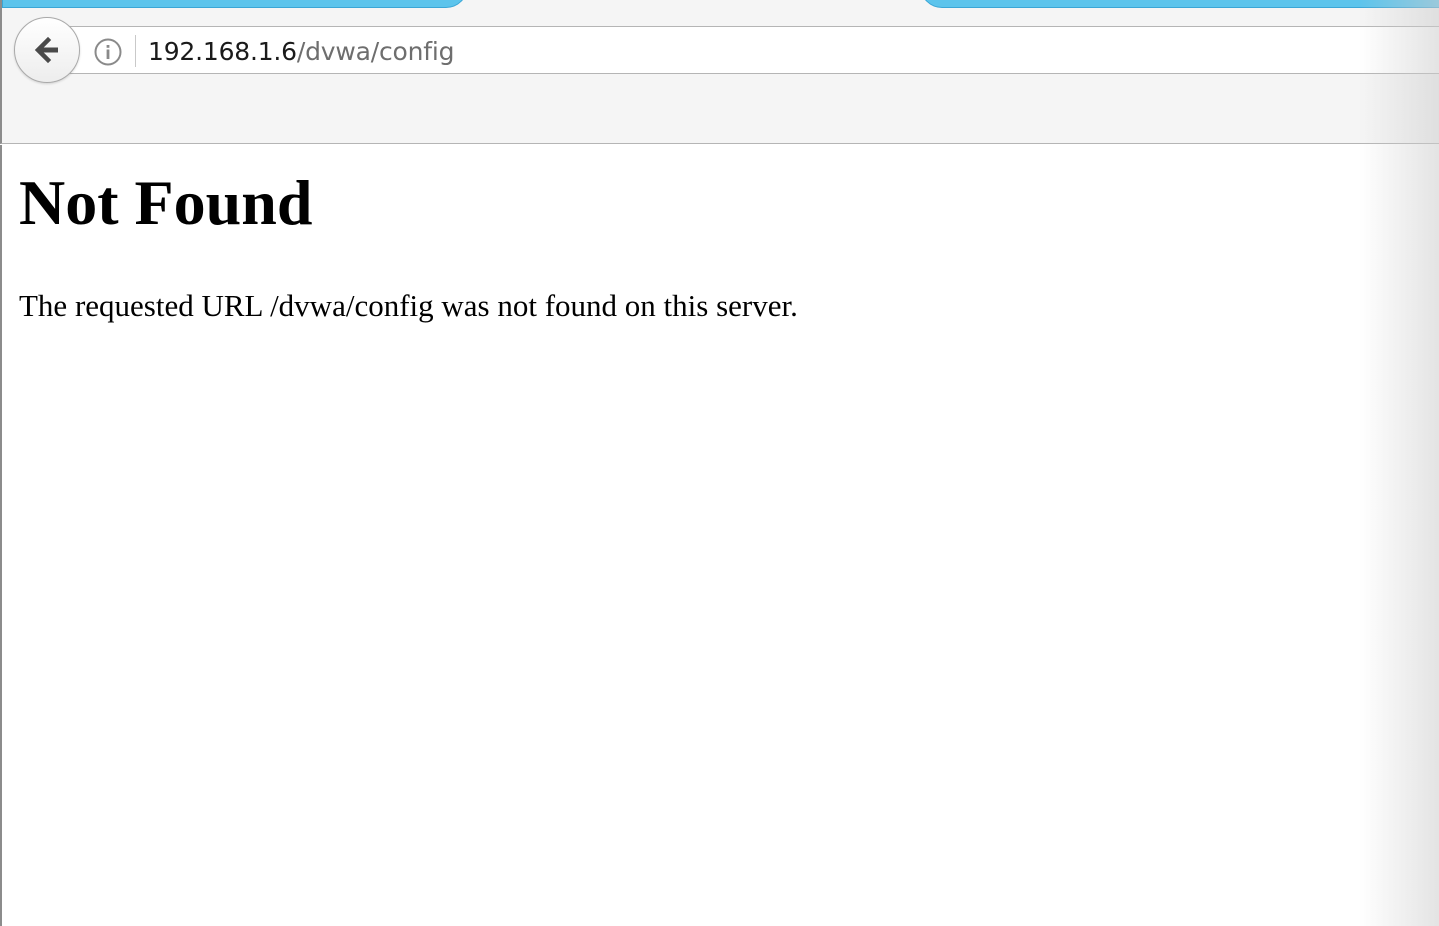  Describe the element at coordinates (720, 5) in the screenshot. I see `tab-strip` at that location.